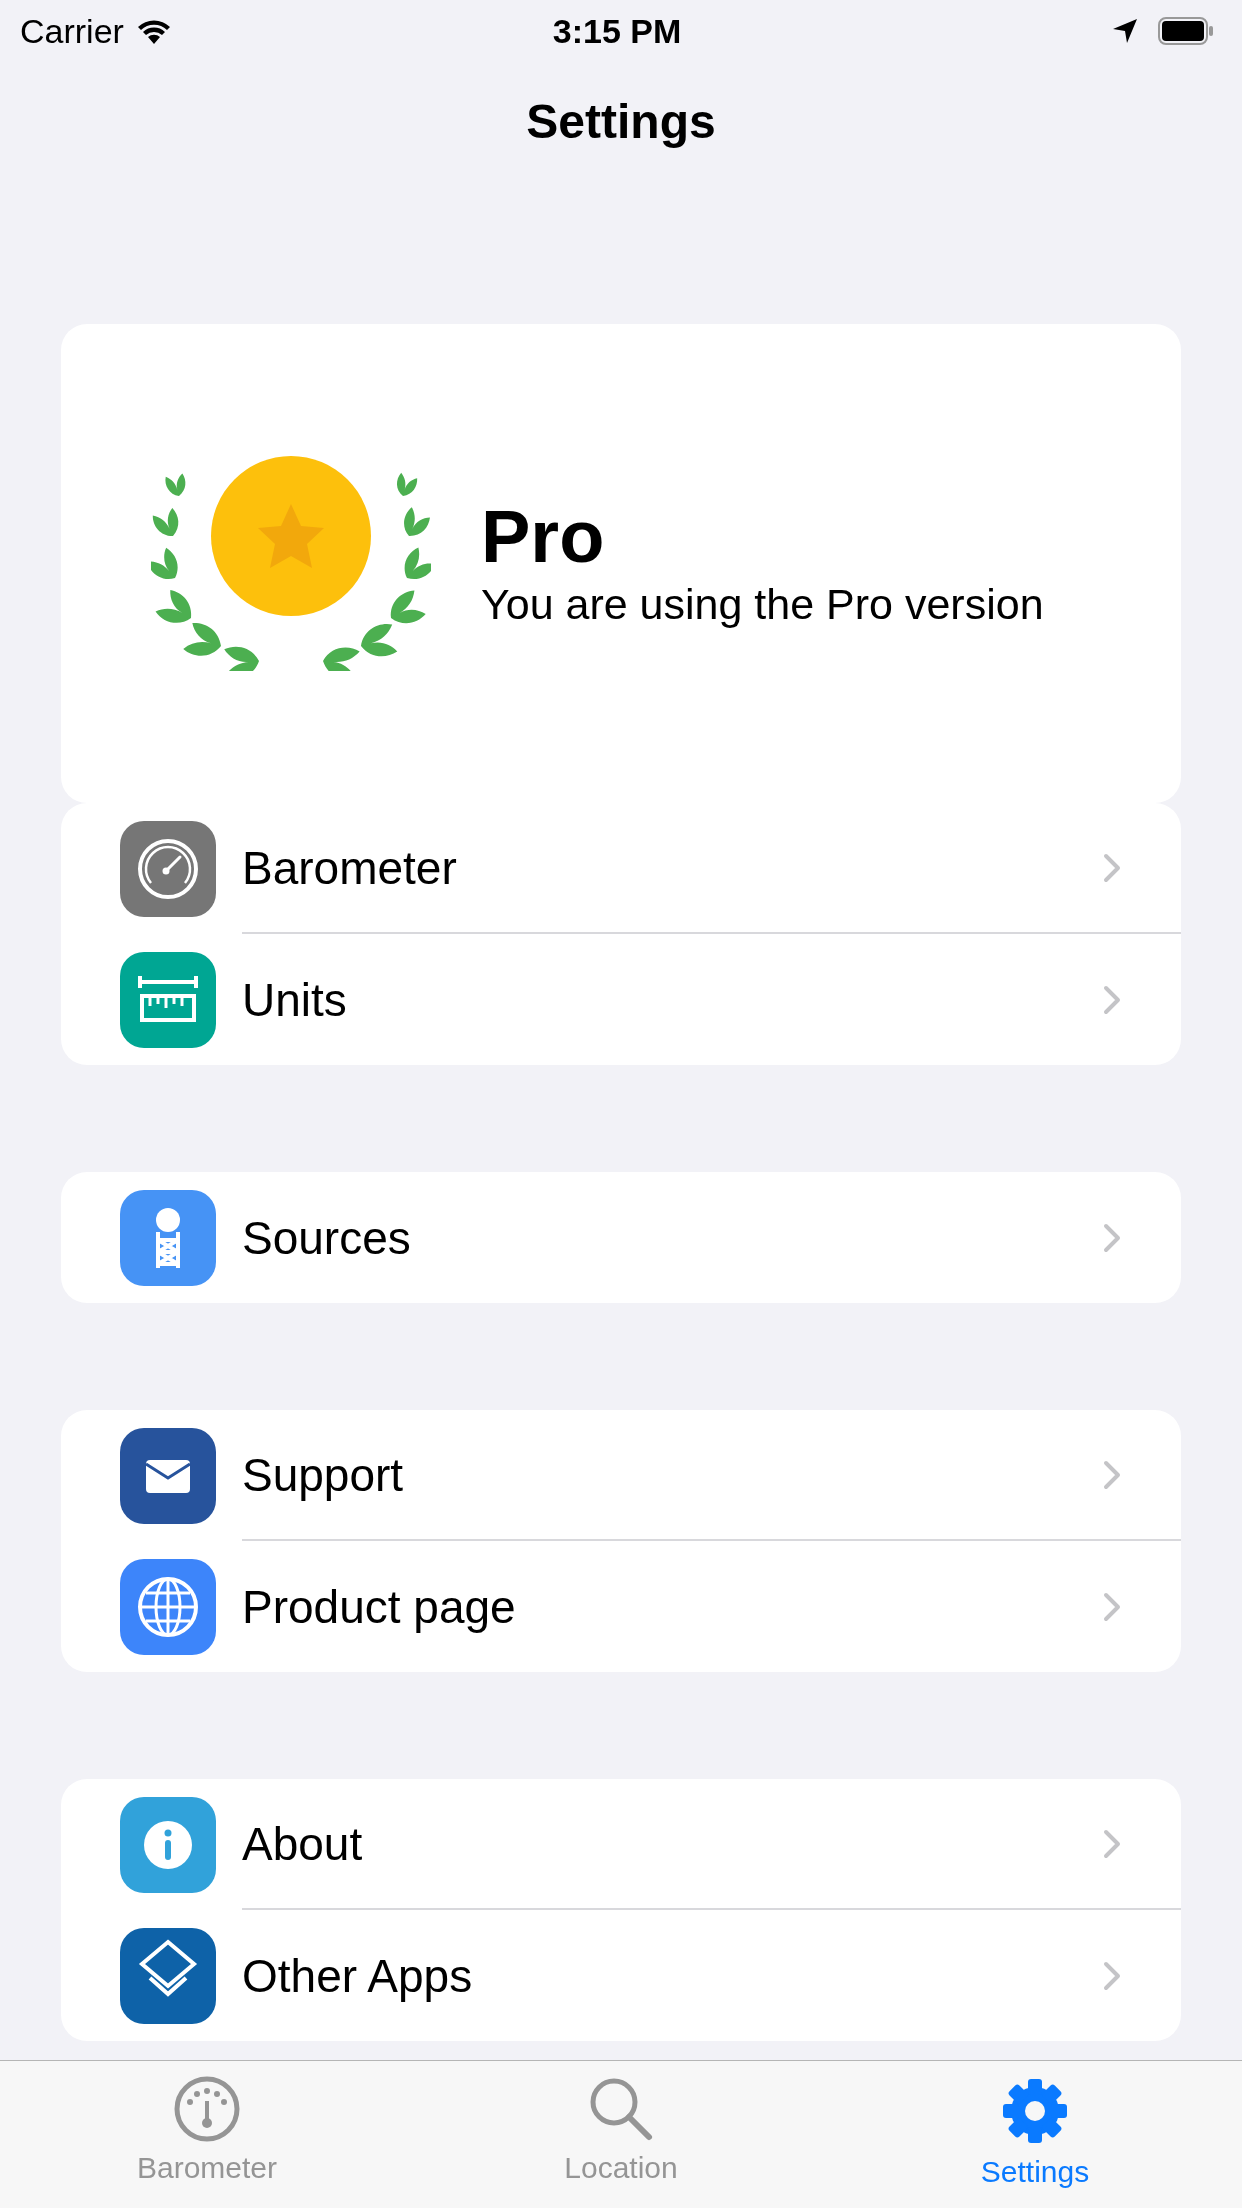 This screenshot has height=2208, width=1242. Describe the element at coordinates (379, 1606) in the screenshot. I see `row-label: Product page` at that location.